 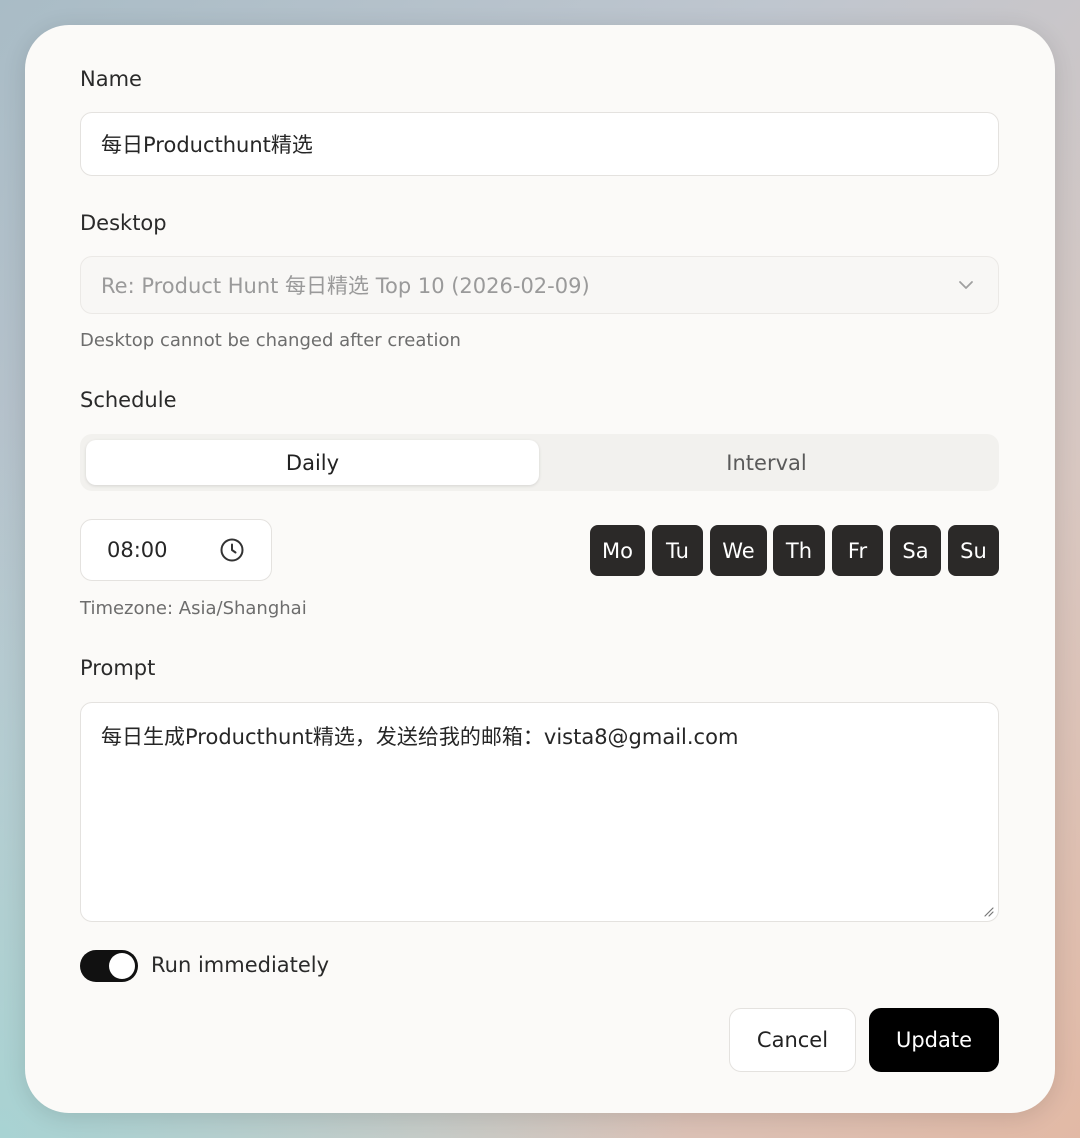 I want to click on day-toggle-tu: Tu, so click(x=677, y=550).